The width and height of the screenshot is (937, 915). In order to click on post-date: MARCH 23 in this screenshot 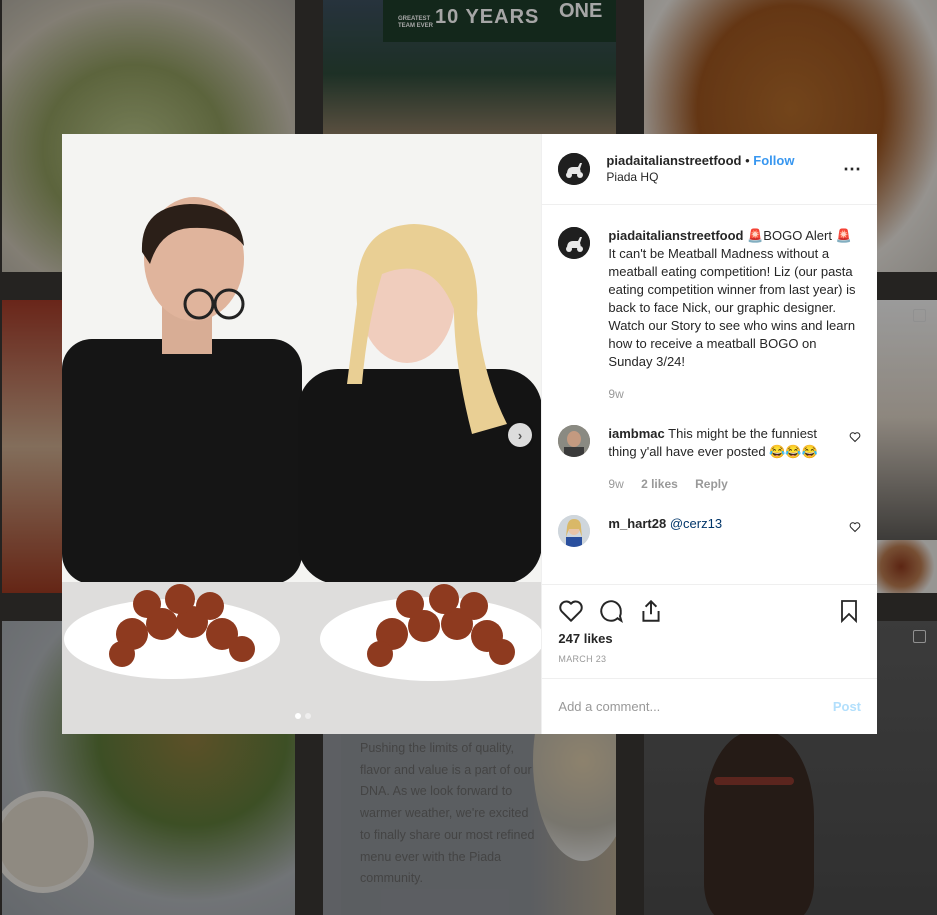, I will do `click(709, 659)`.